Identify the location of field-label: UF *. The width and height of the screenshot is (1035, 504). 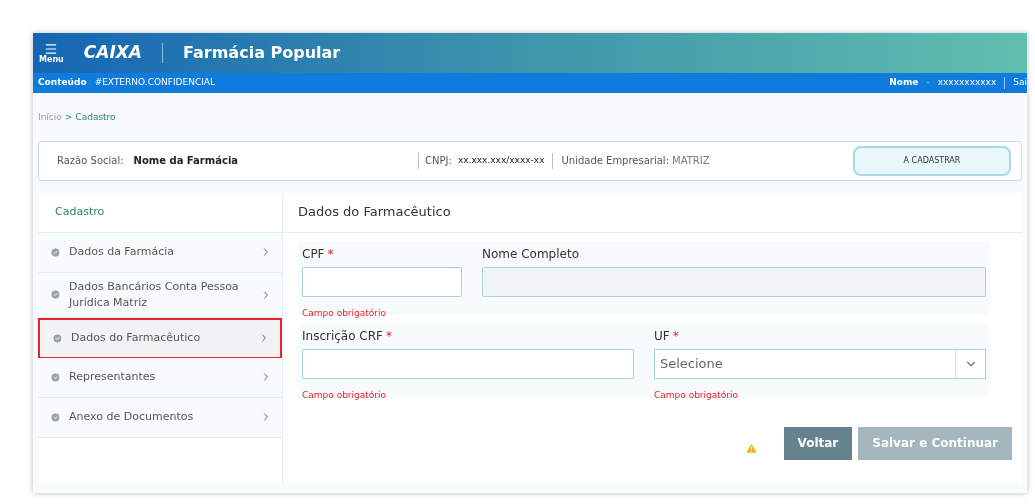
(666, 336).